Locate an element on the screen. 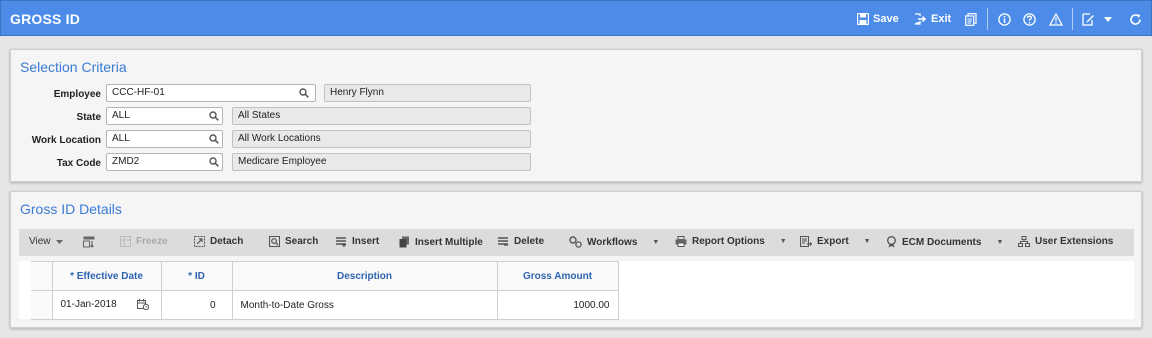  user-extensions-icon is located at coordinates (1024, 241).